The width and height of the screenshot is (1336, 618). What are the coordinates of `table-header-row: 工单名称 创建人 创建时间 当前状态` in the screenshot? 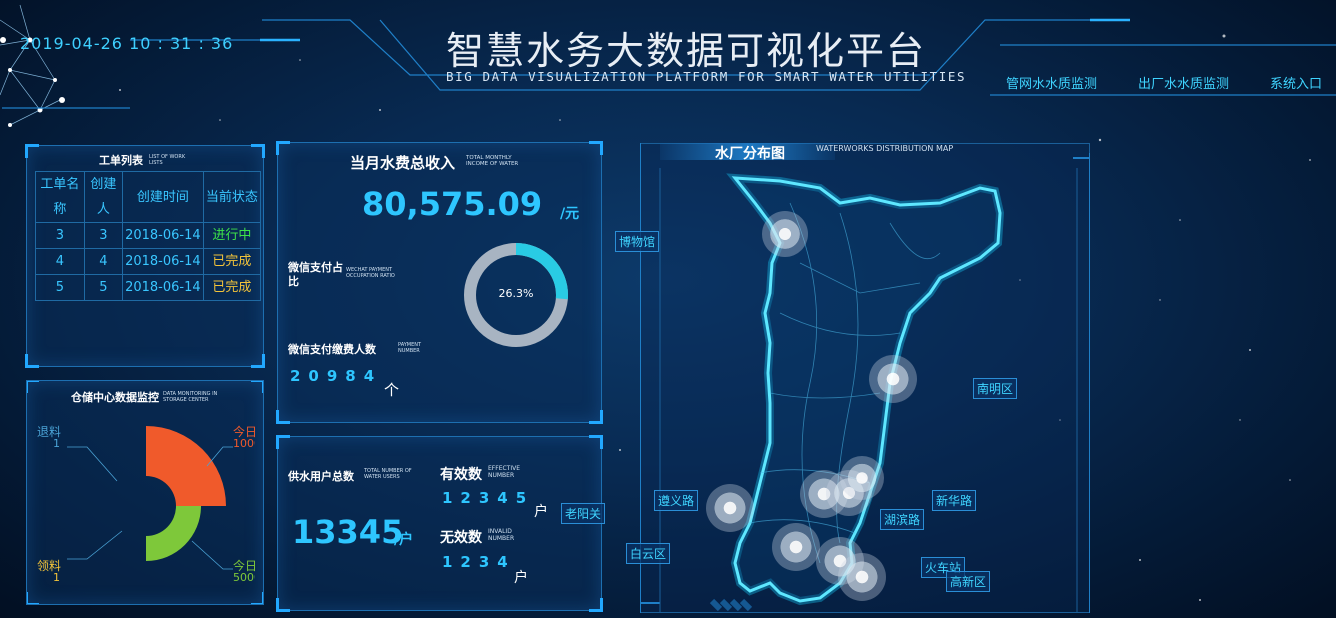 It's located at (148, 197).